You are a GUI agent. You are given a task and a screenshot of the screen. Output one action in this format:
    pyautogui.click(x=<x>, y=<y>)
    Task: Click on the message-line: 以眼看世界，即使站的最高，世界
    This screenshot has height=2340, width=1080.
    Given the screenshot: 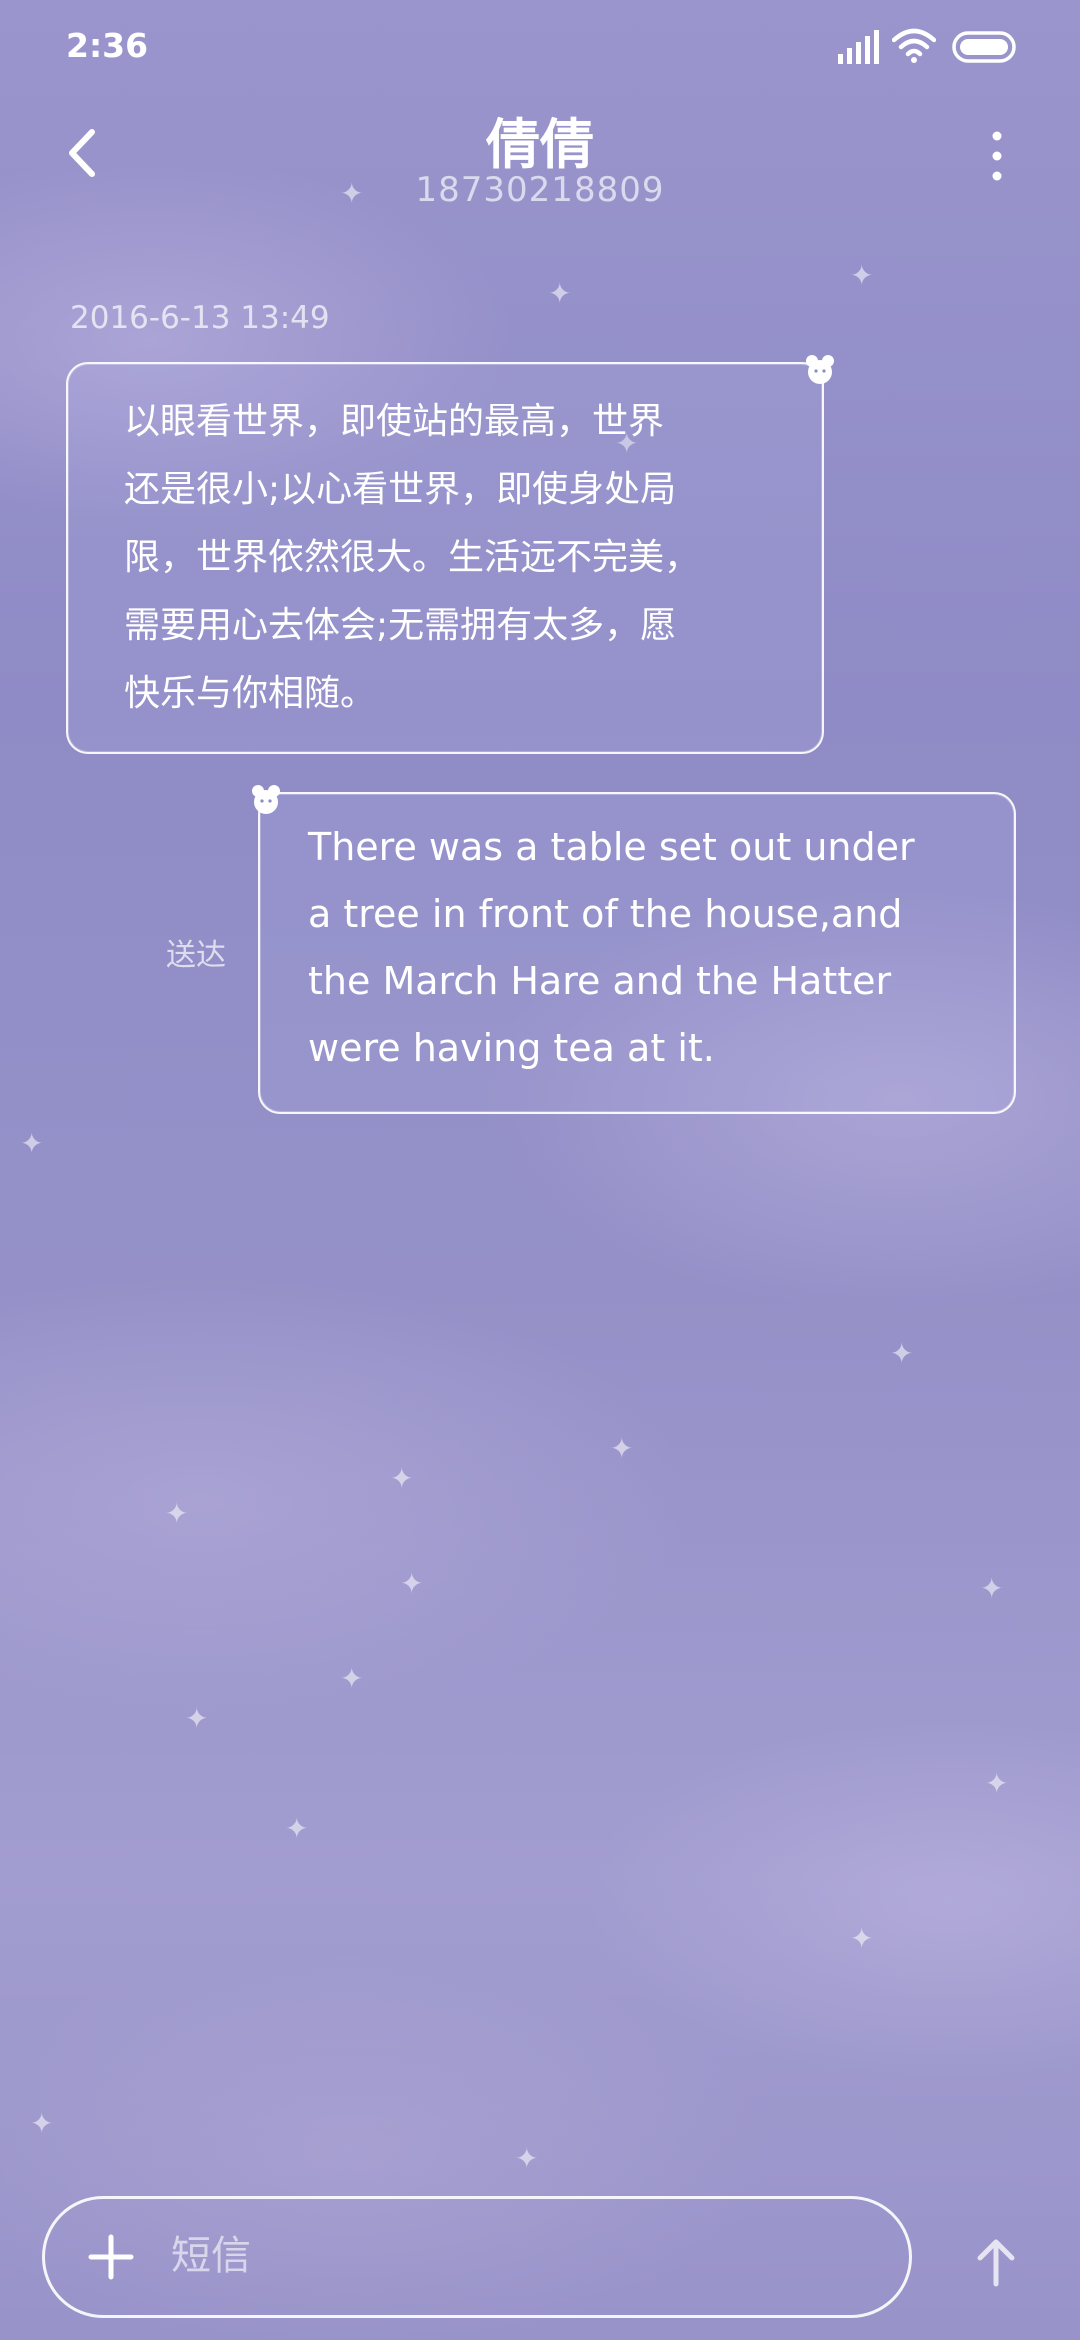 What is the action you would take?
    pyautogui.click(x=394, y=421)
    